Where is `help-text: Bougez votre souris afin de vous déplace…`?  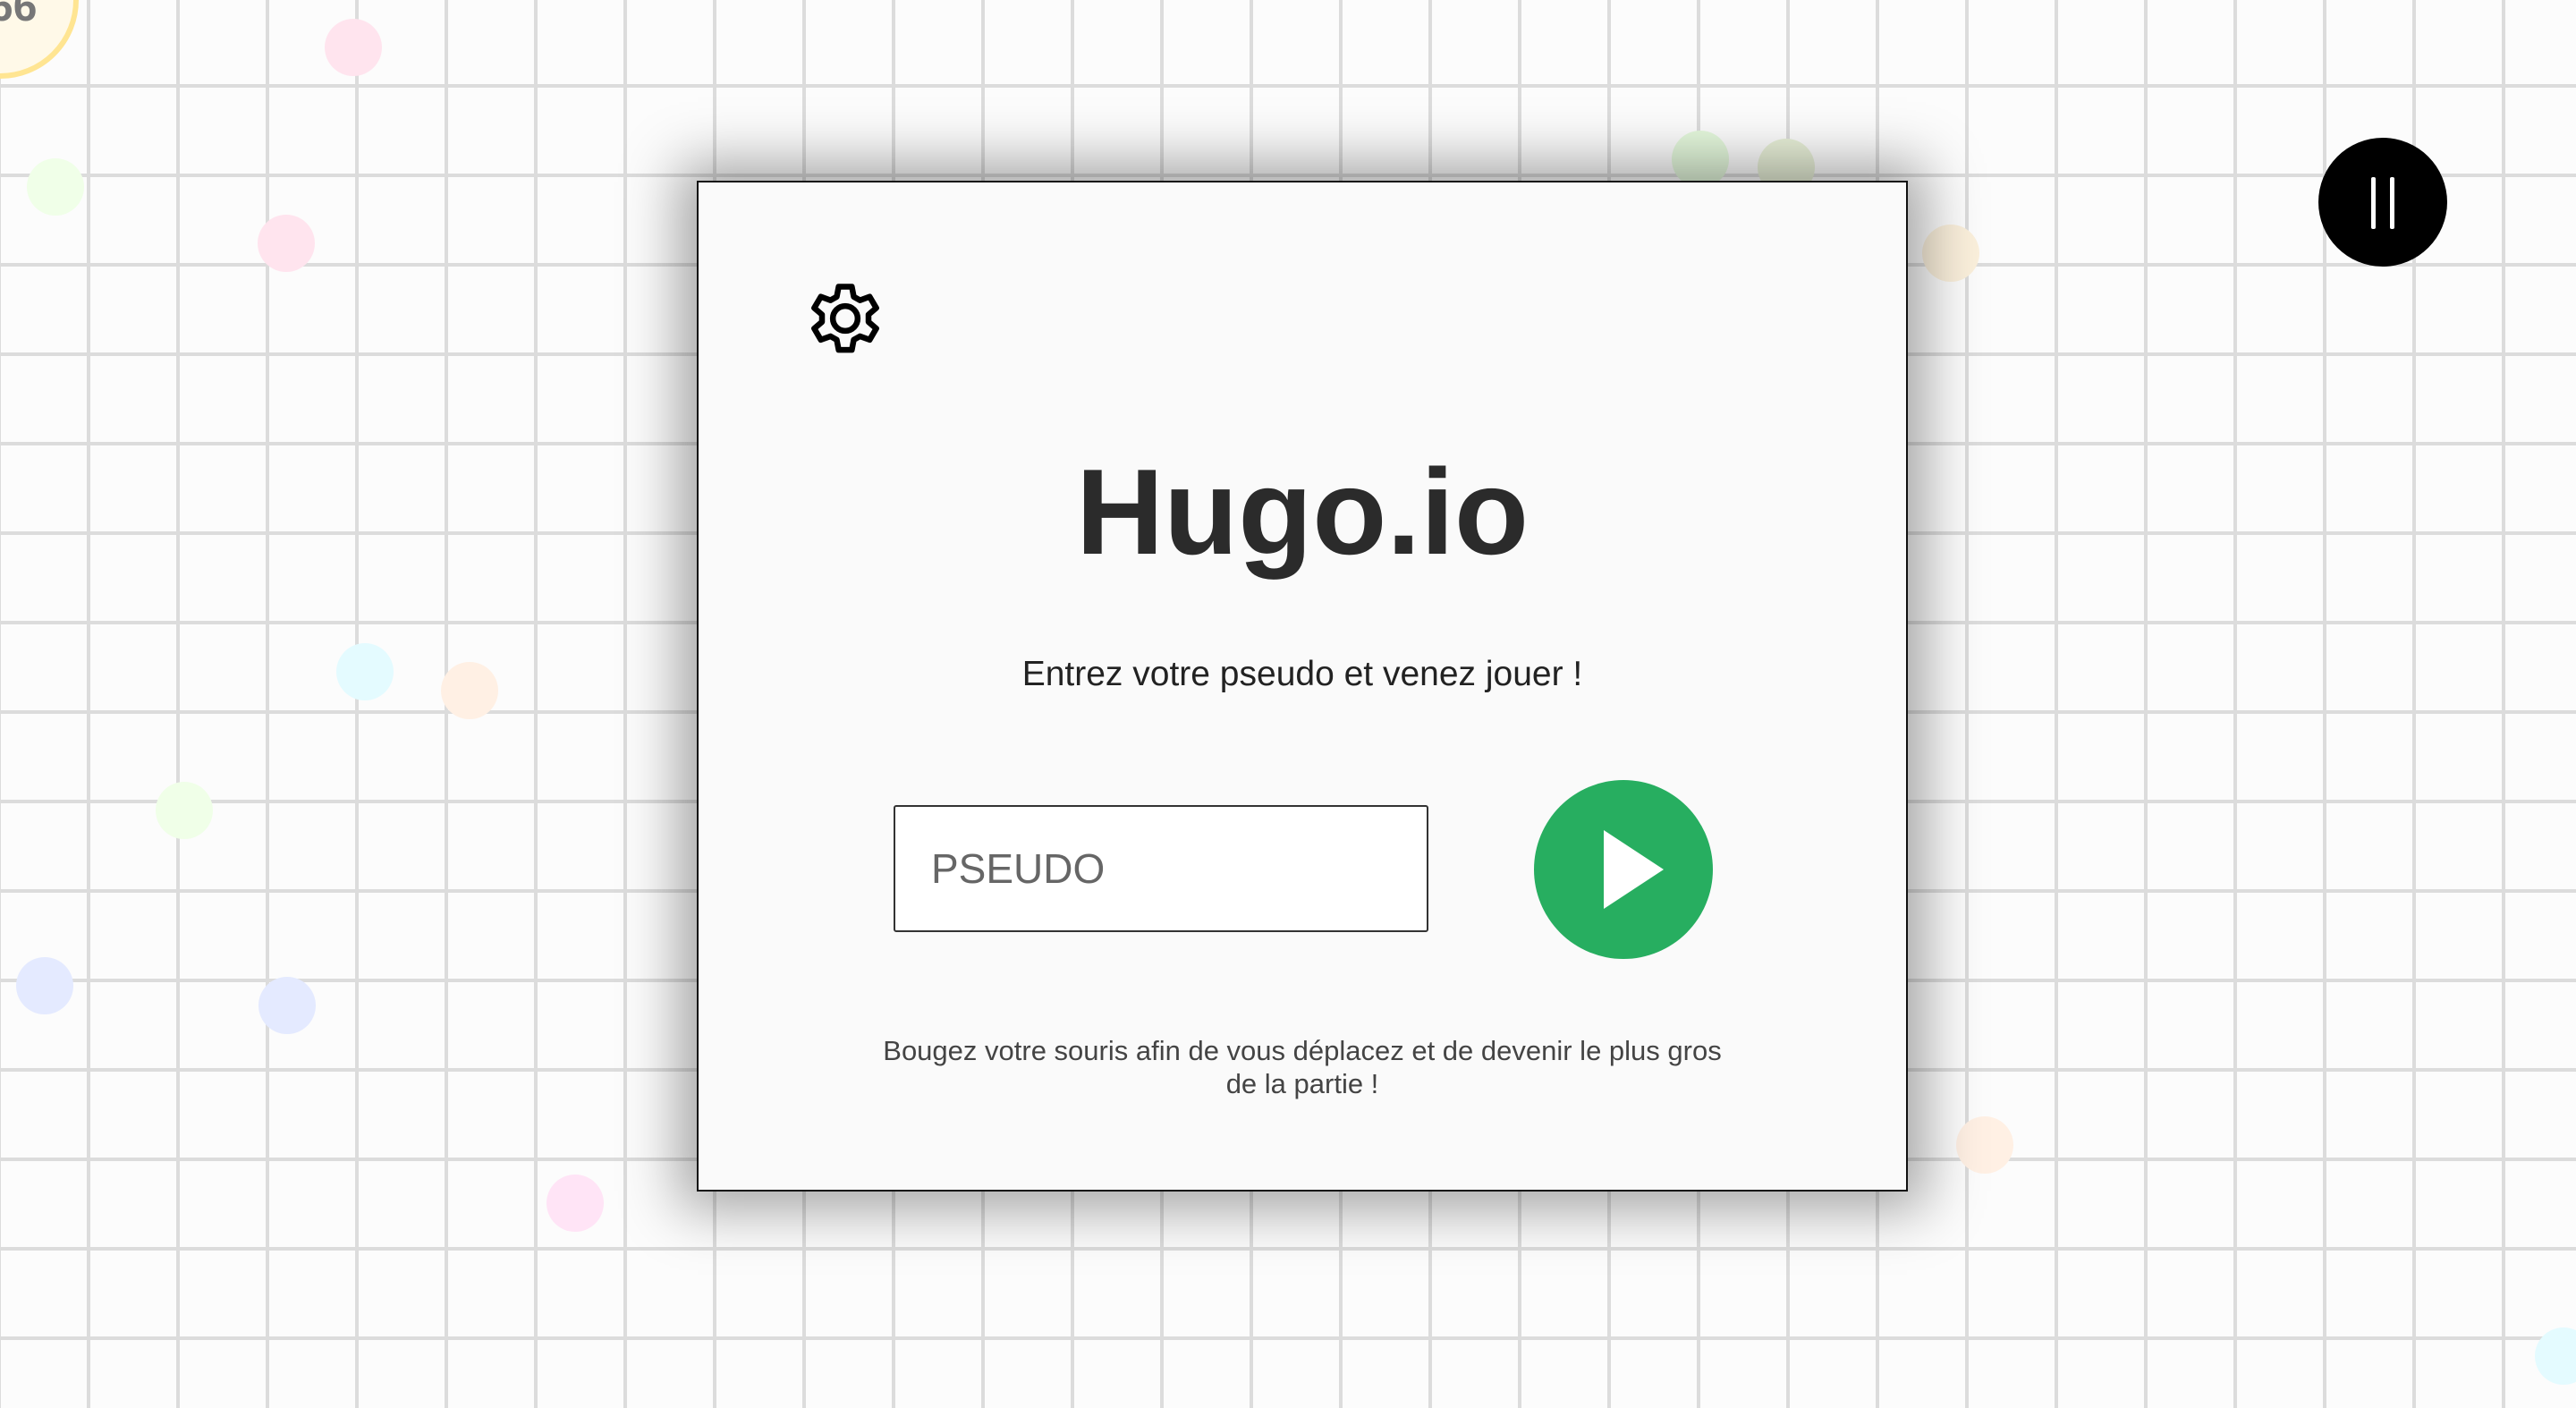
help-text: Bougez votre souris afin de vous déplace… is located at coordinates (1302, 1067).